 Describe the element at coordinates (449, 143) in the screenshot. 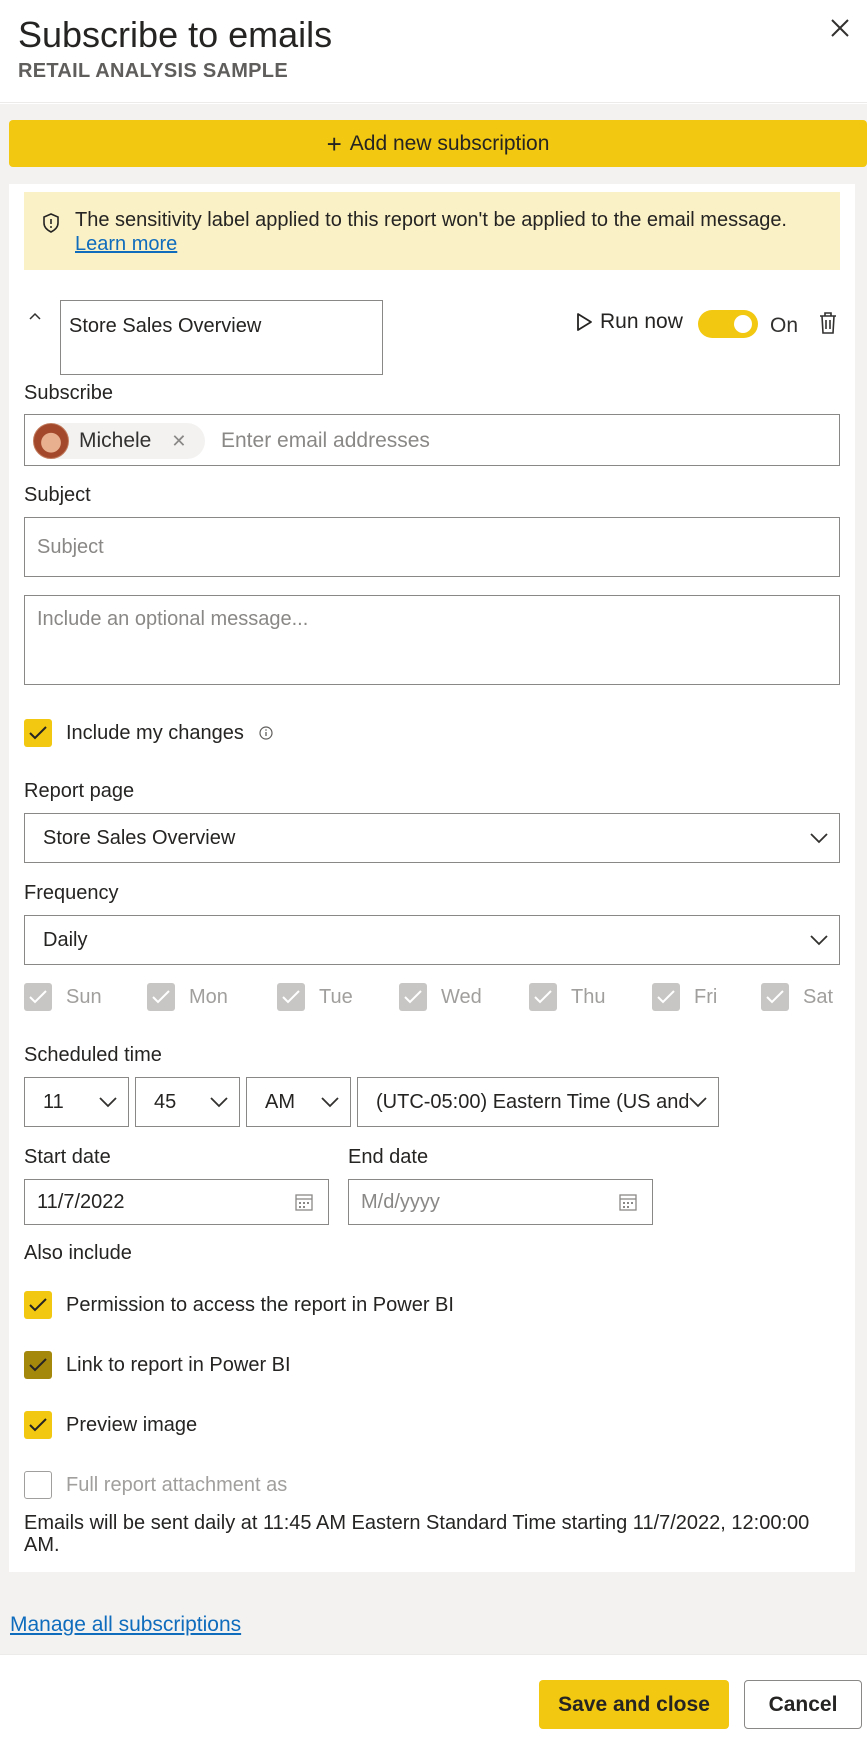

I see `add-subscription-label: Add new subscription` at that location.